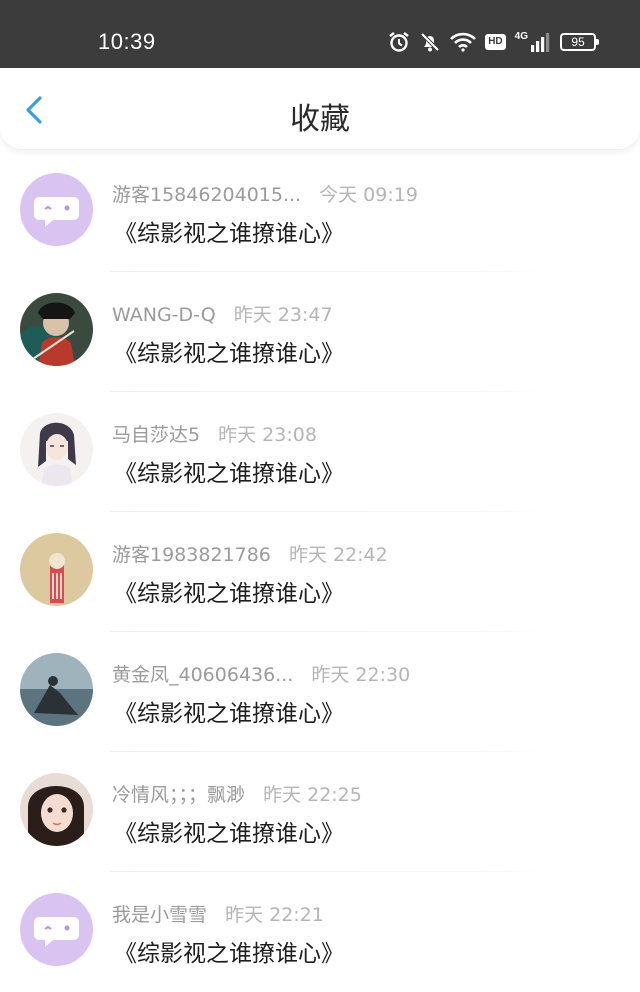  Describe the element at coordinates (218, 913) in the screenshot. I see `item-meta: 我是小雪雪 昨天 22:21` at that location.